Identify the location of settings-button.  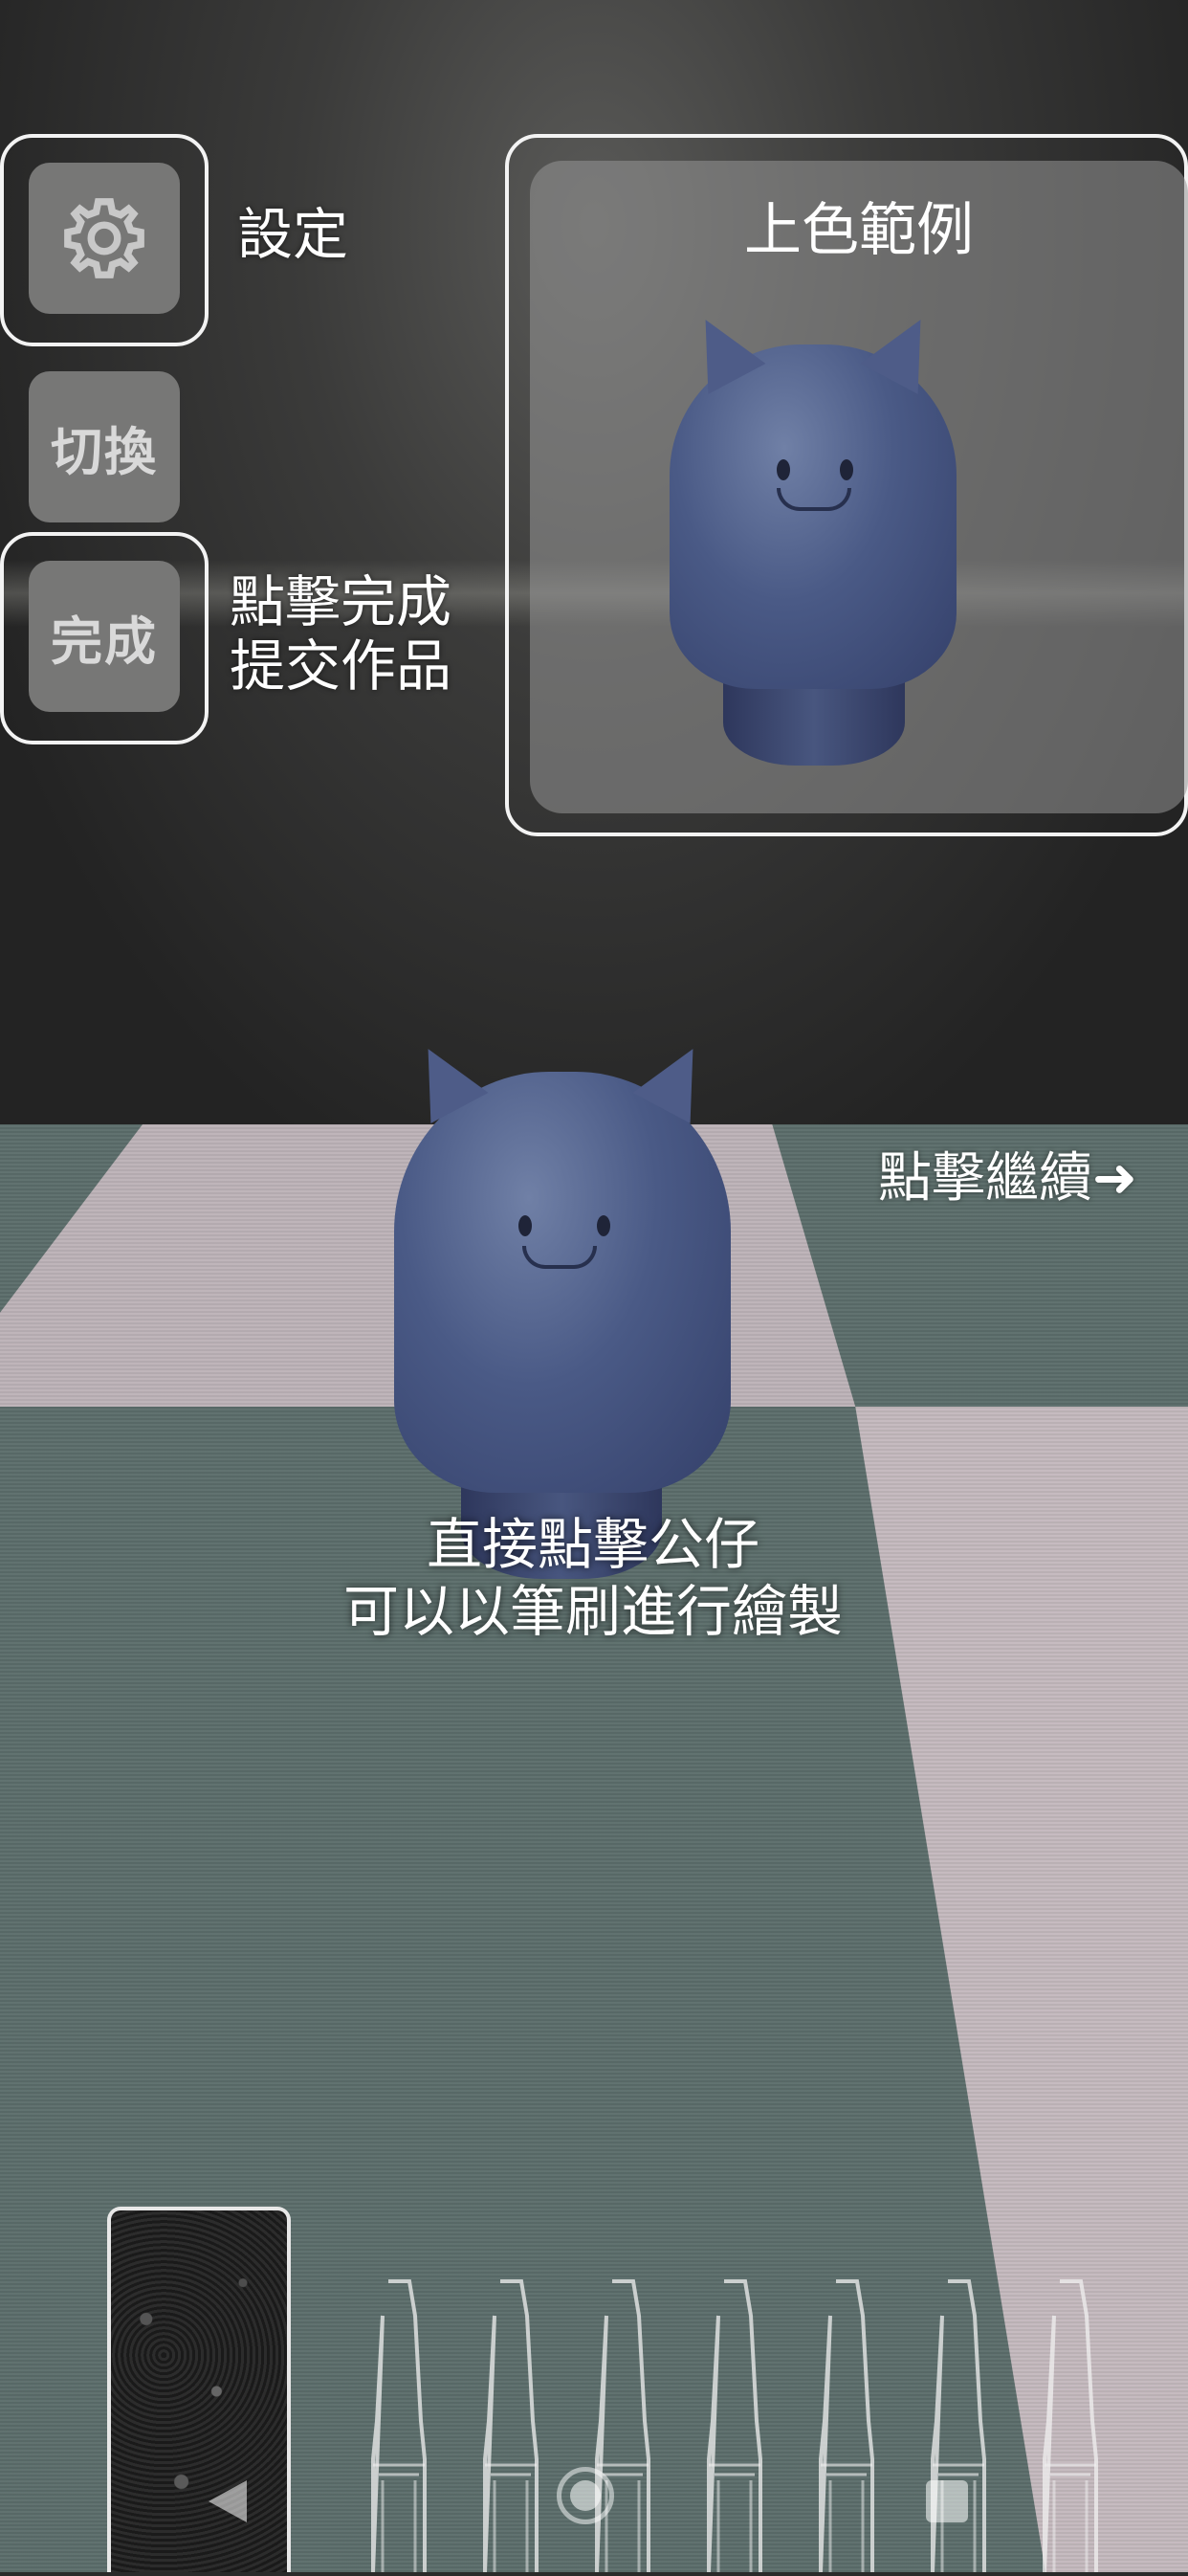
(104, 238).